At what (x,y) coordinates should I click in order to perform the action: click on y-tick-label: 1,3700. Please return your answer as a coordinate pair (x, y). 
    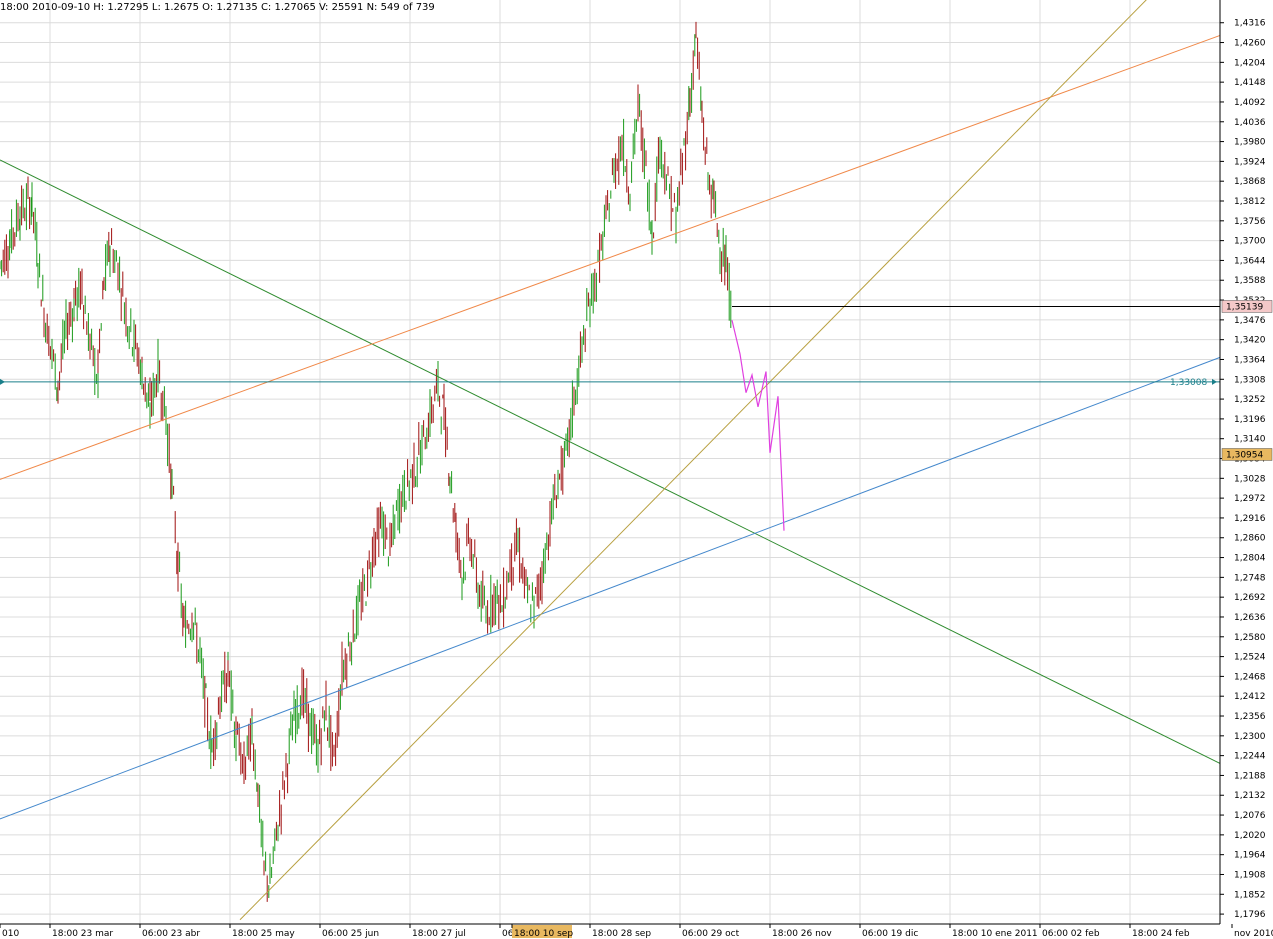
    Looking at the image, I should click on (1250, 242).